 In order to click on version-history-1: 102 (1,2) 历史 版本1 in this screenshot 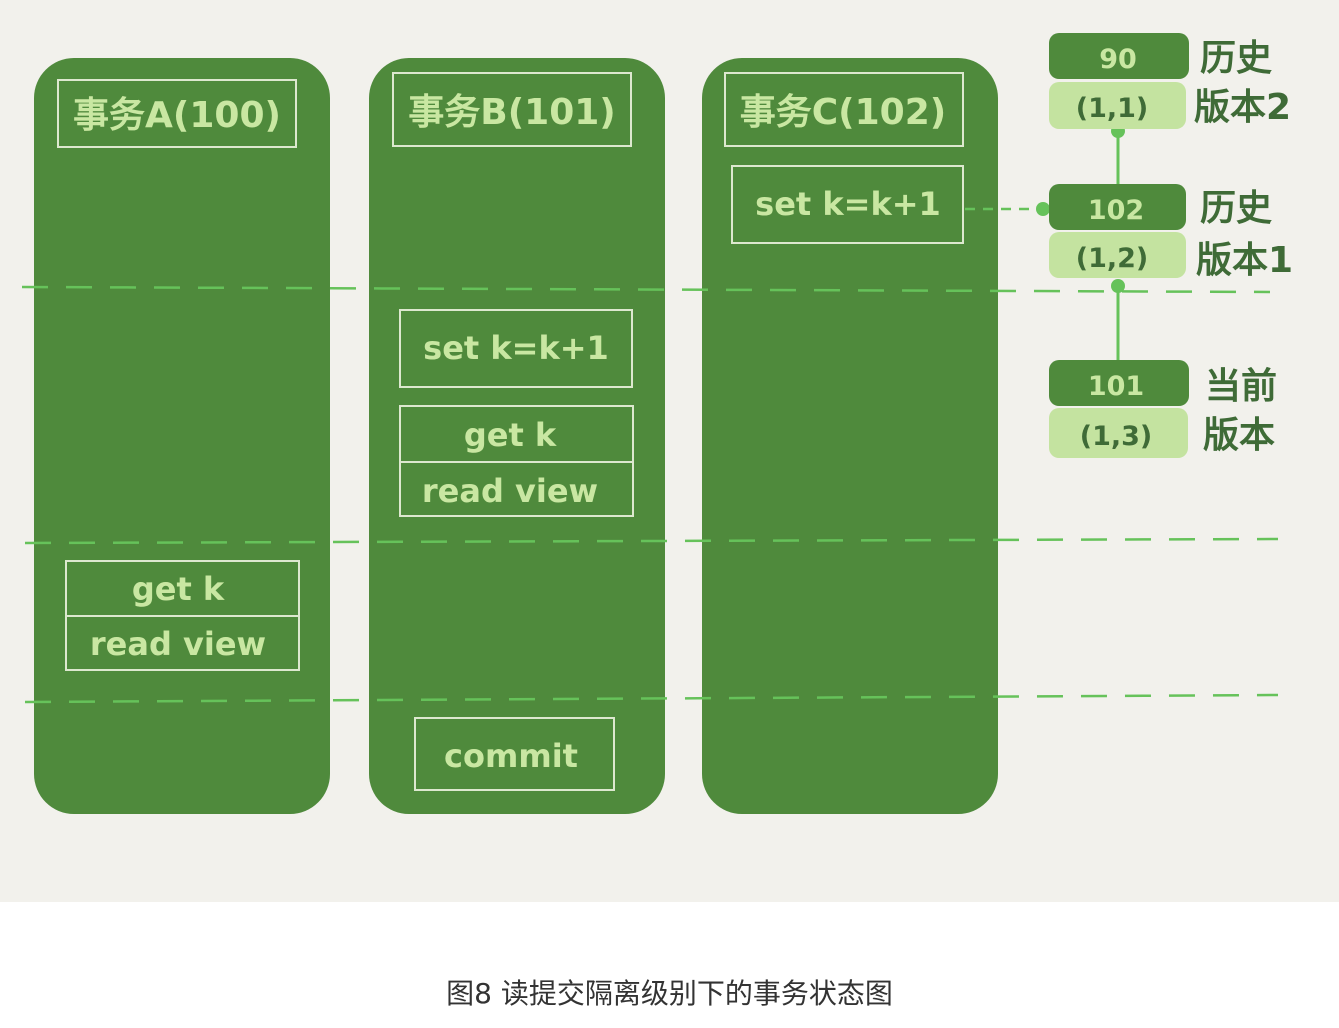, I will do `click(1171, 232)`.